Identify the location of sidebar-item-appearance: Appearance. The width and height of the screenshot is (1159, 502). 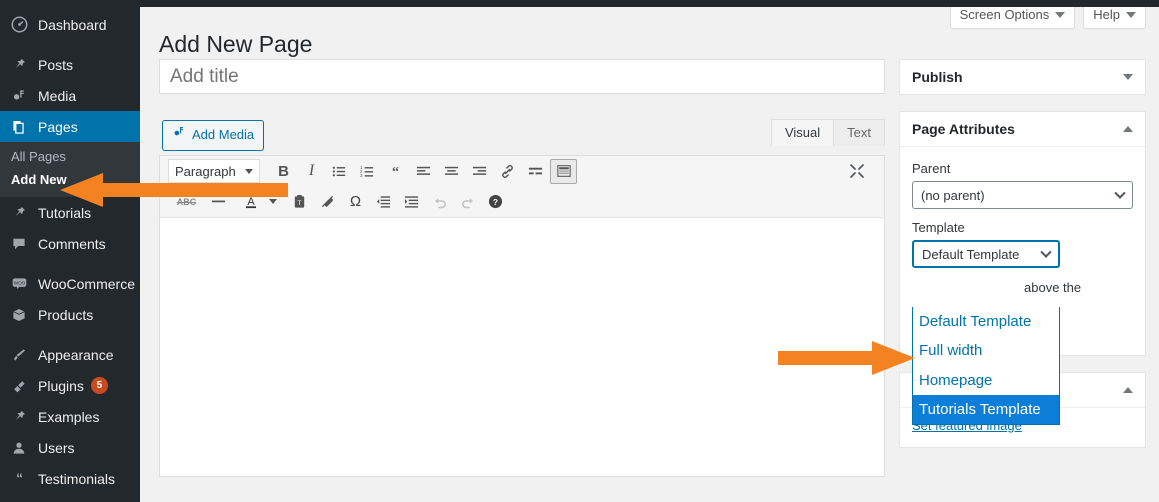
(70, 354).